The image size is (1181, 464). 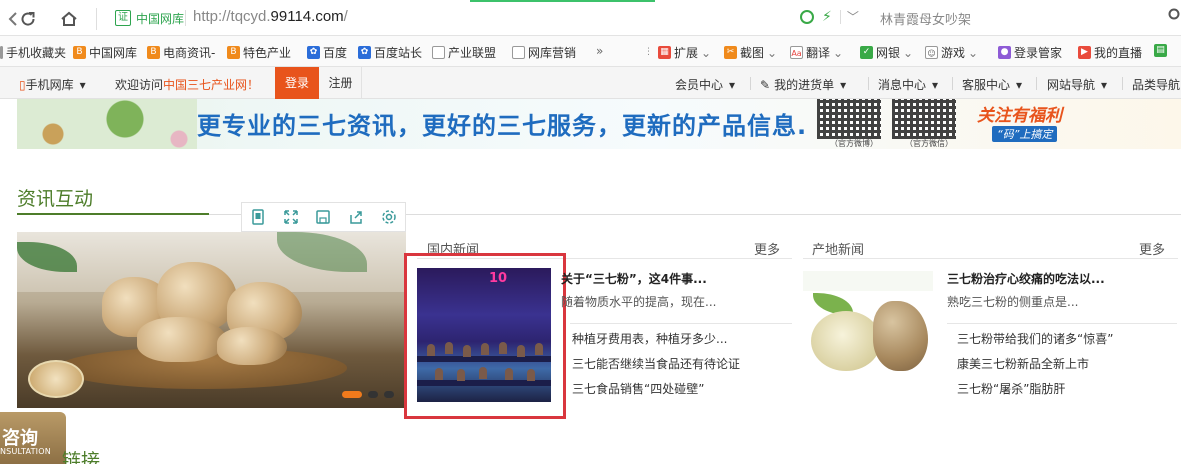 I want to click on consultation-sublabel: NSULTATION, so click(x=25, y=451).